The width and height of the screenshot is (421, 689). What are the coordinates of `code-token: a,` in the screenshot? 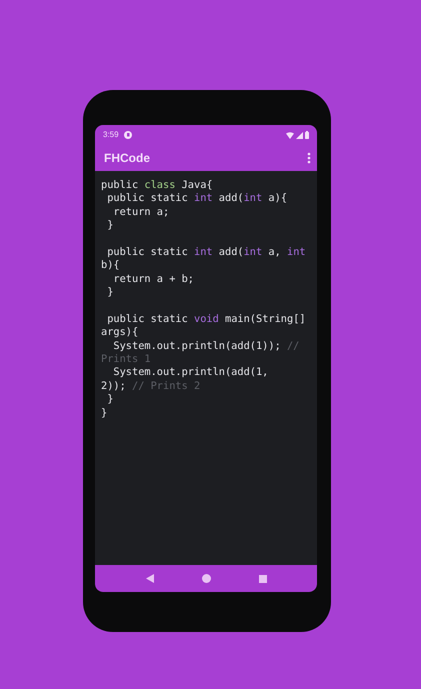 It's located at (274, 252).